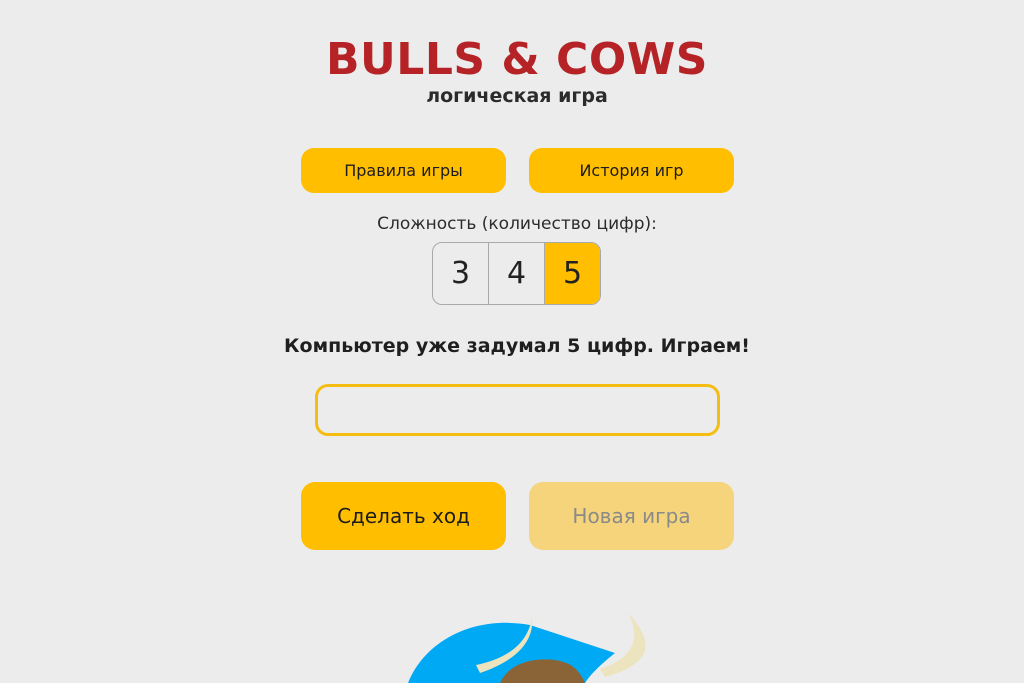 The height and width of the screenshot is (683, 1024). Describe the element at coordinates (460, 273) in the screenshot. I see `difficulty-option-3: 3` at that location.